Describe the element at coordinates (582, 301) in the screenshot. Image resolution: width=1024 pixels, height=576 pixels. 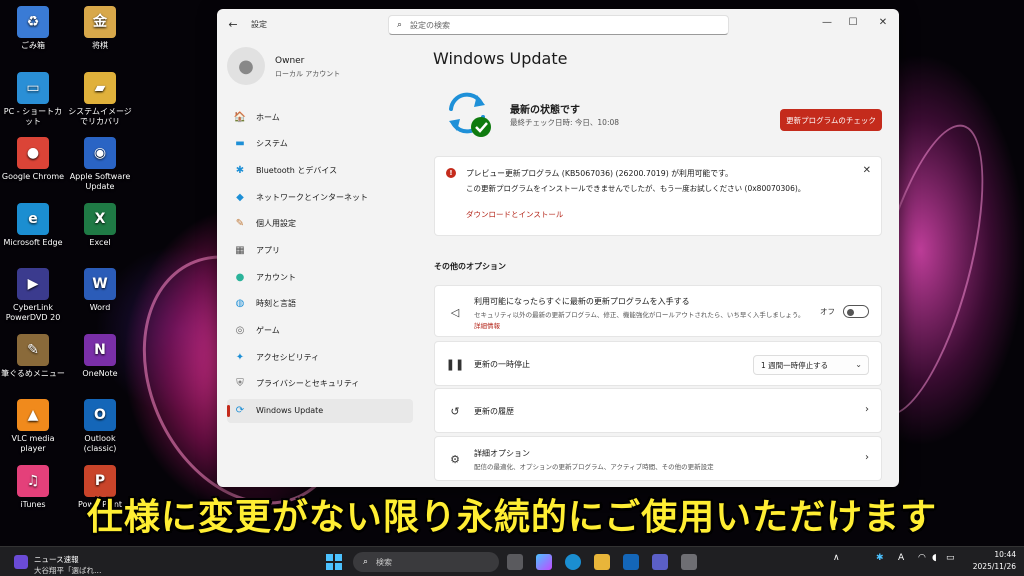
I see `option-title: 利用可能になったらすぐに最新の更新プログラムを入手する` at that location.